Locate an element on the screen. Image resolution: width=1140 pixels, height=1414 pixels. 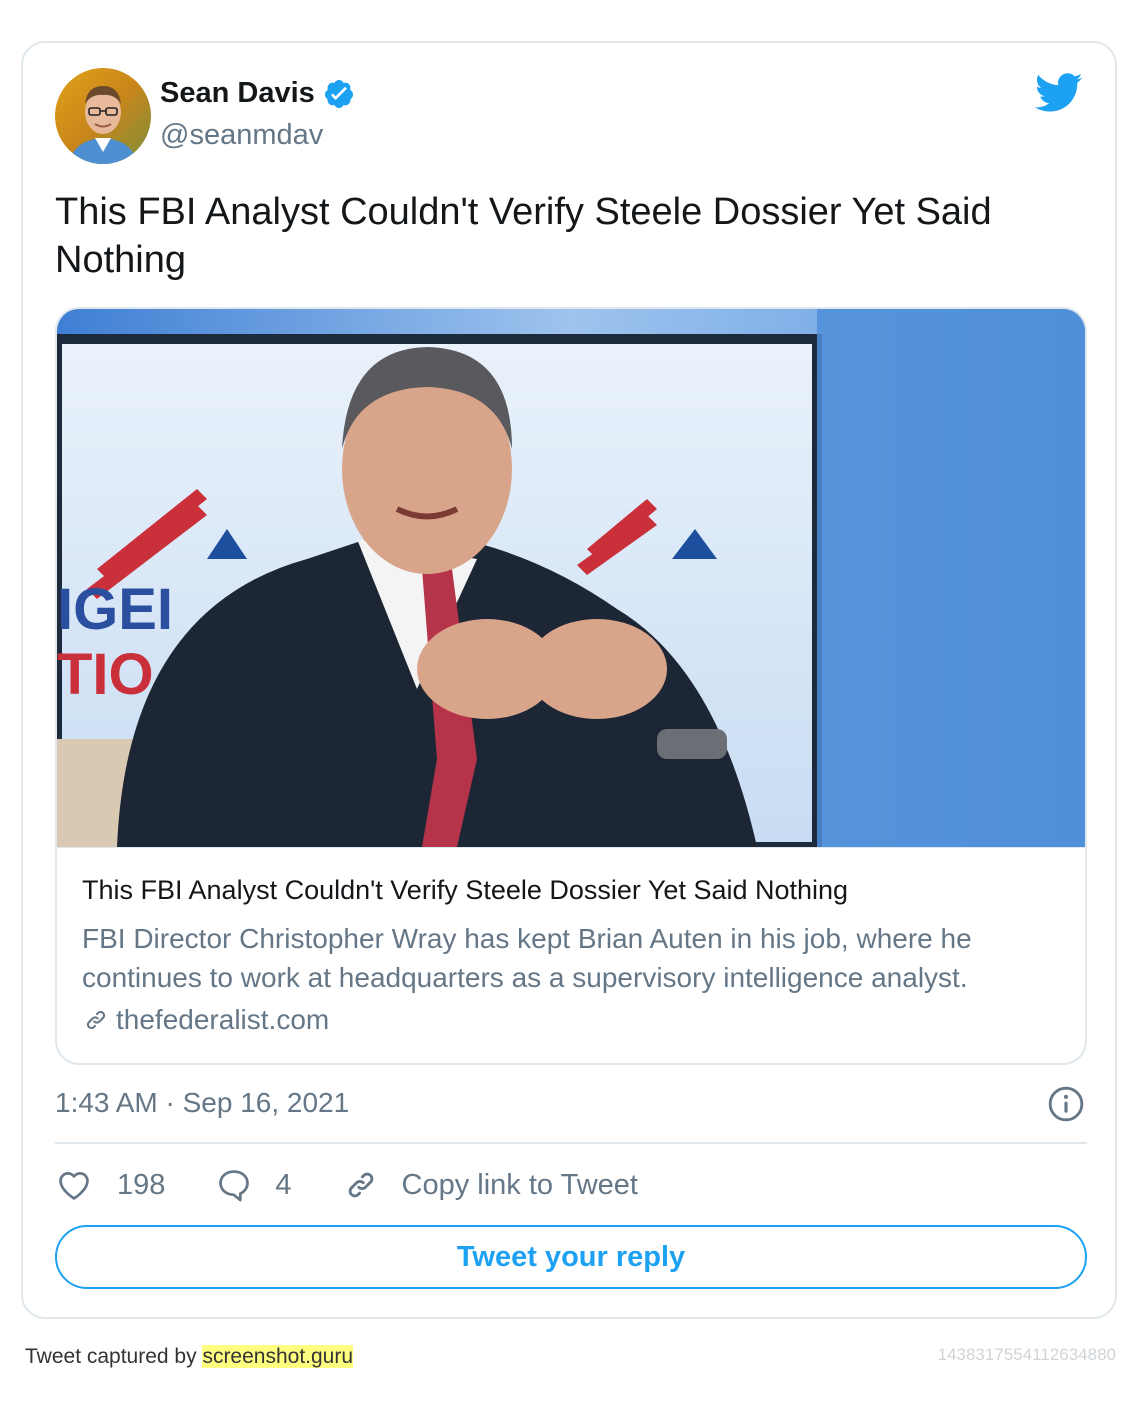
tweet-actions: 198 4 Copy link to Tweet is located at coordinates (371, 1185).